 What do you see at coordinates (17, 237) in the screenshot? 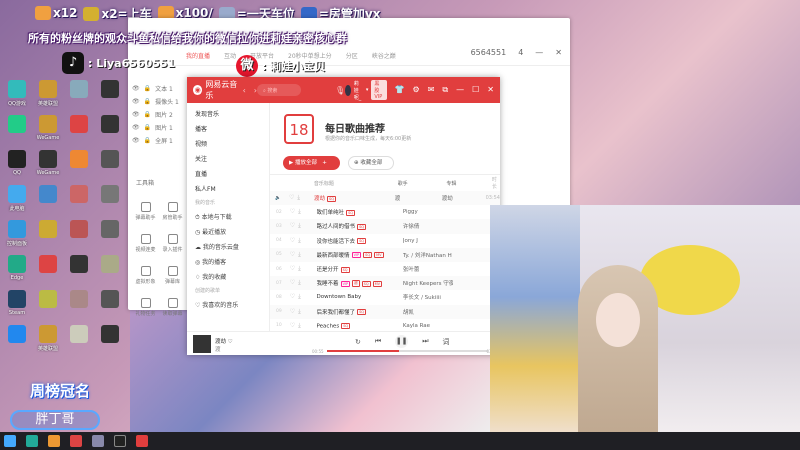
I see `desktop-icon: 控制面板` at bounding box center [17, 237].